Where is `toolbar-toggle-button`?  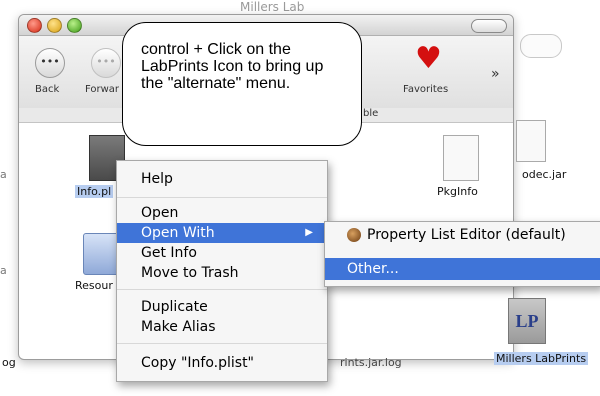
toolbar-toggle-button is located at coordinates (489, 26).